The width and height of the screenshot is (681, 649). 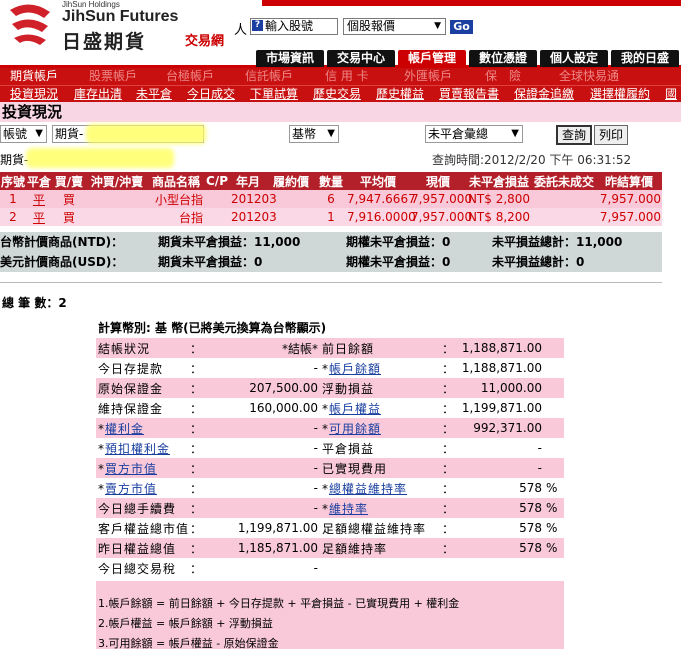 I want to click on nav-futures-account: 期貨帳戶, so click(x=34, y=76).